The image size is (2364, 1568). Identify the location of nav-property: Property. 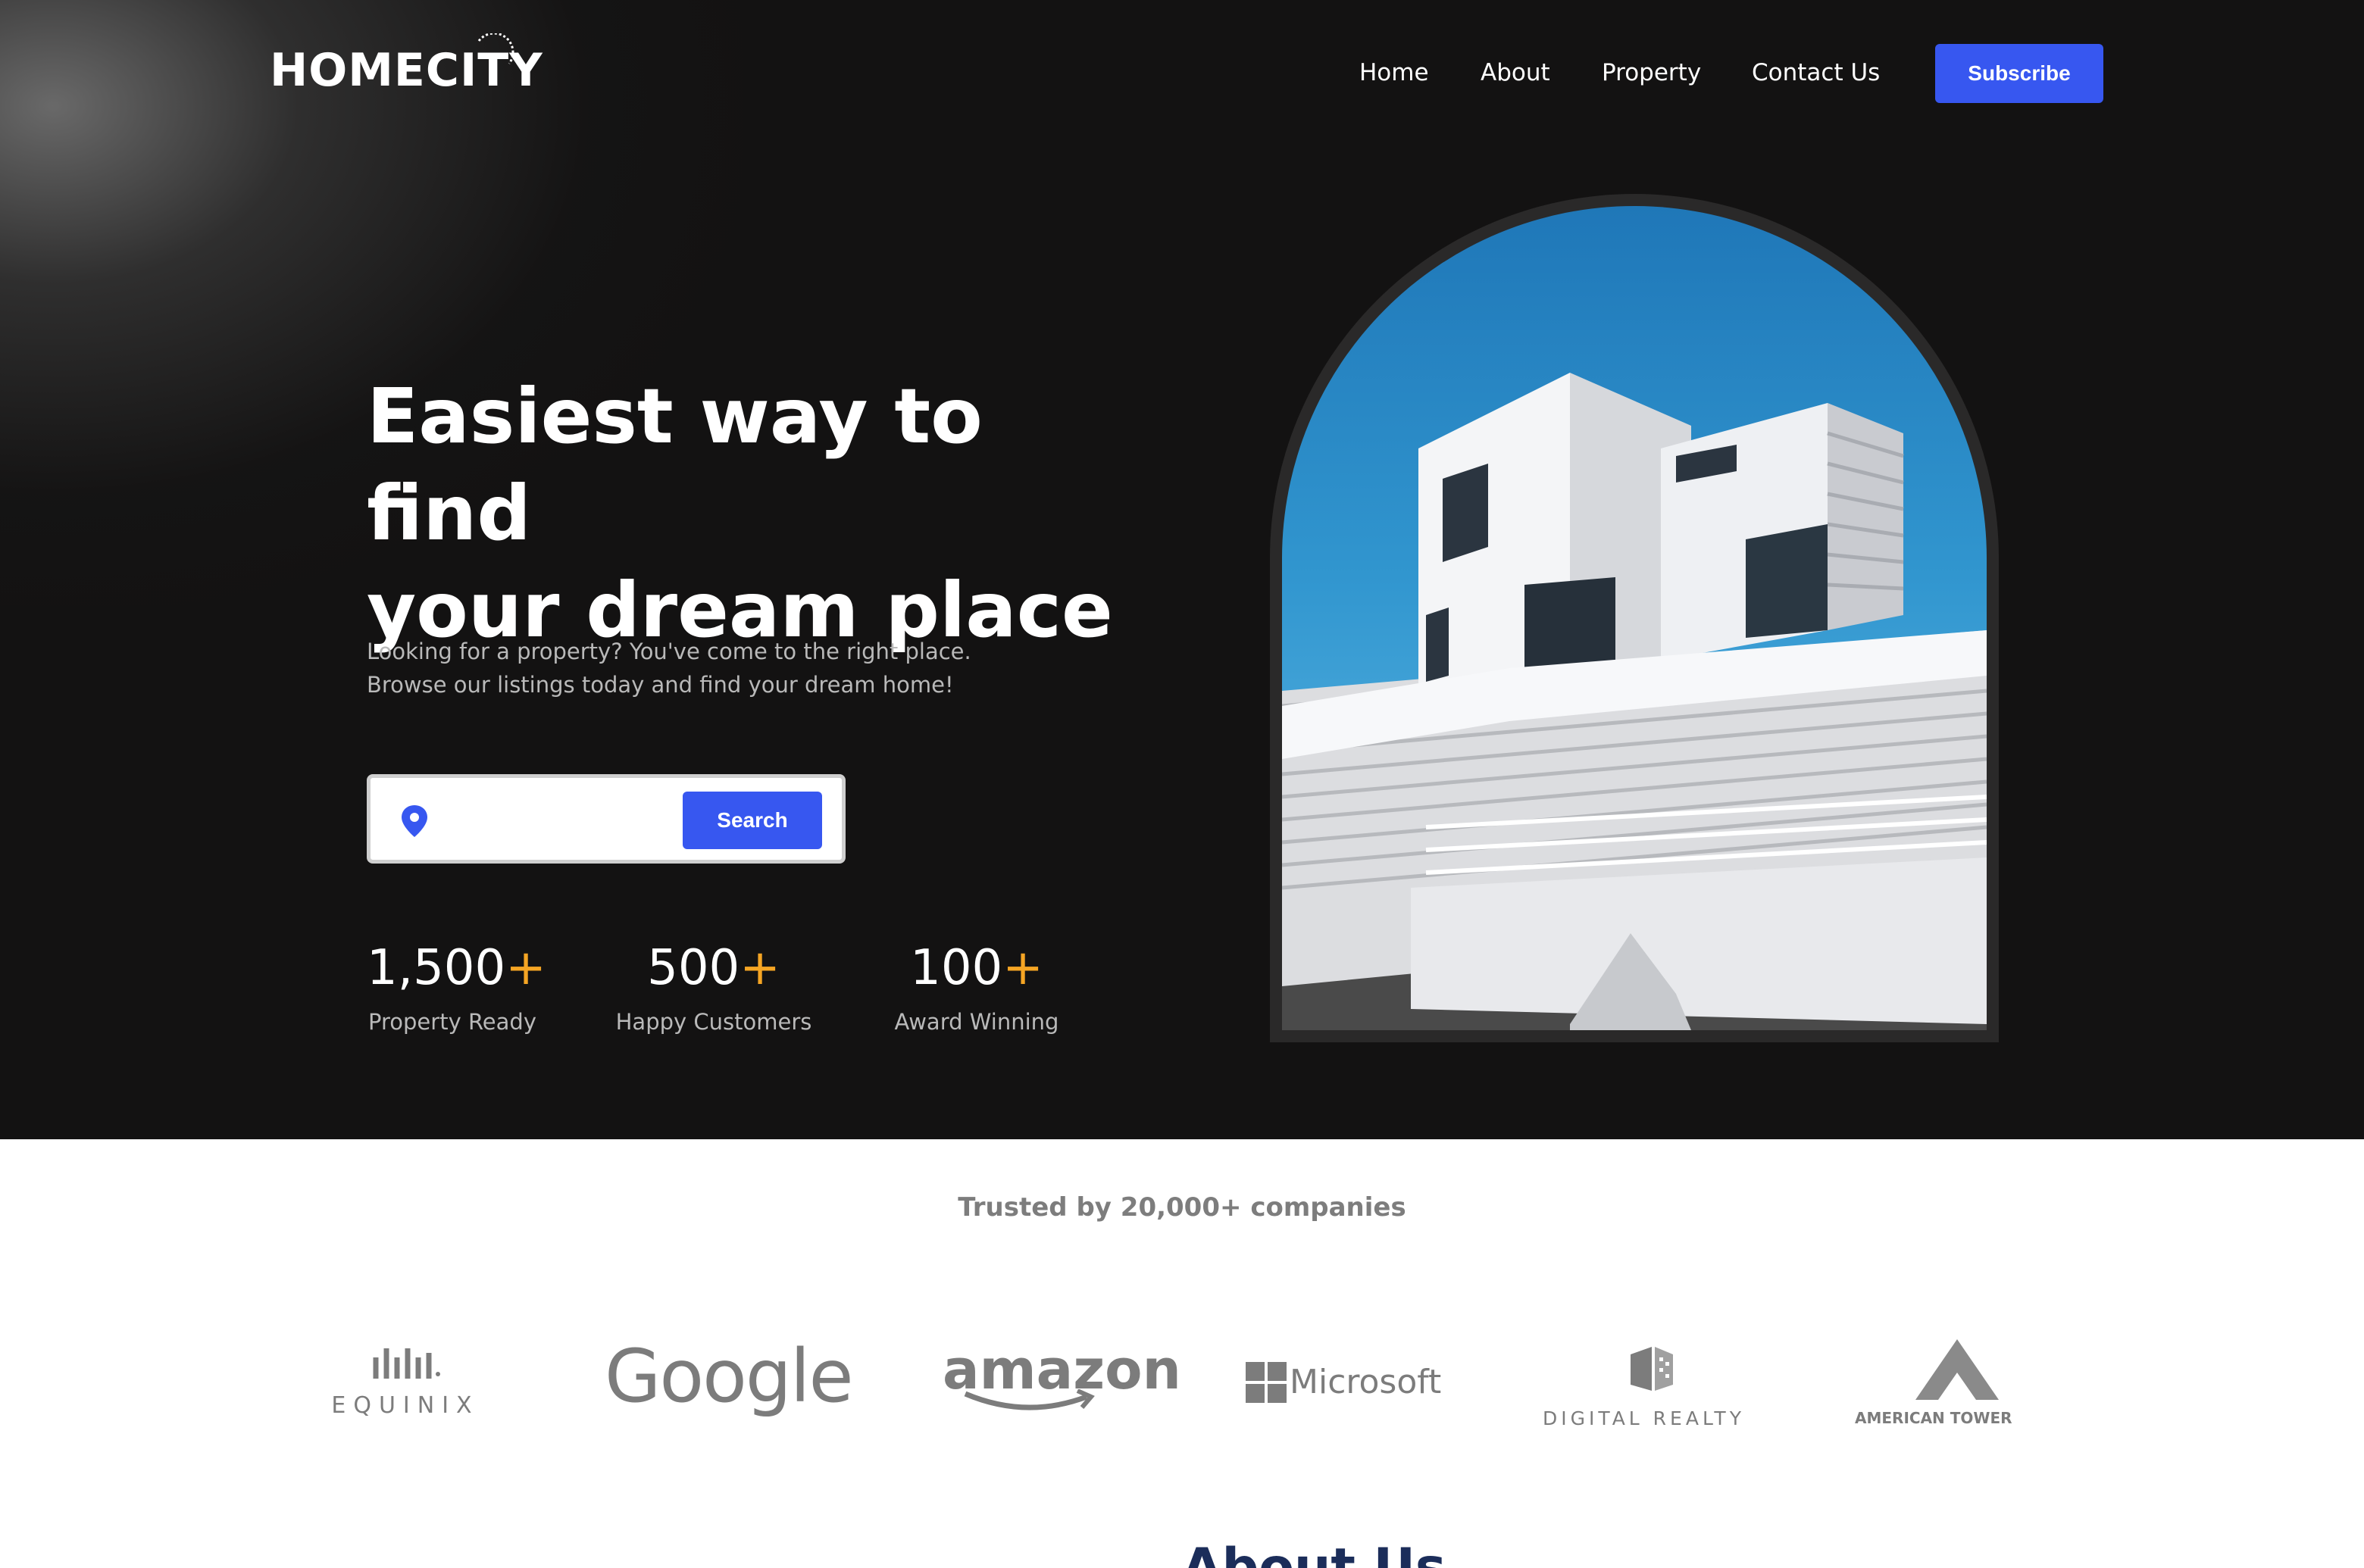
(1651, 72).